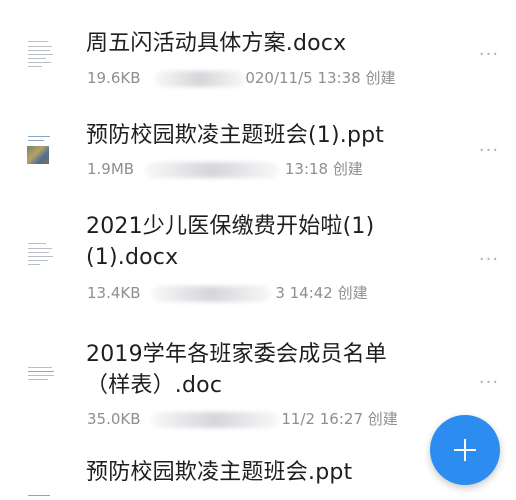 This screenshot has width=516, height=500. Describe the element at coordinates (306, 169) in the screenshot. I see `file-date: 13:18` at that location.